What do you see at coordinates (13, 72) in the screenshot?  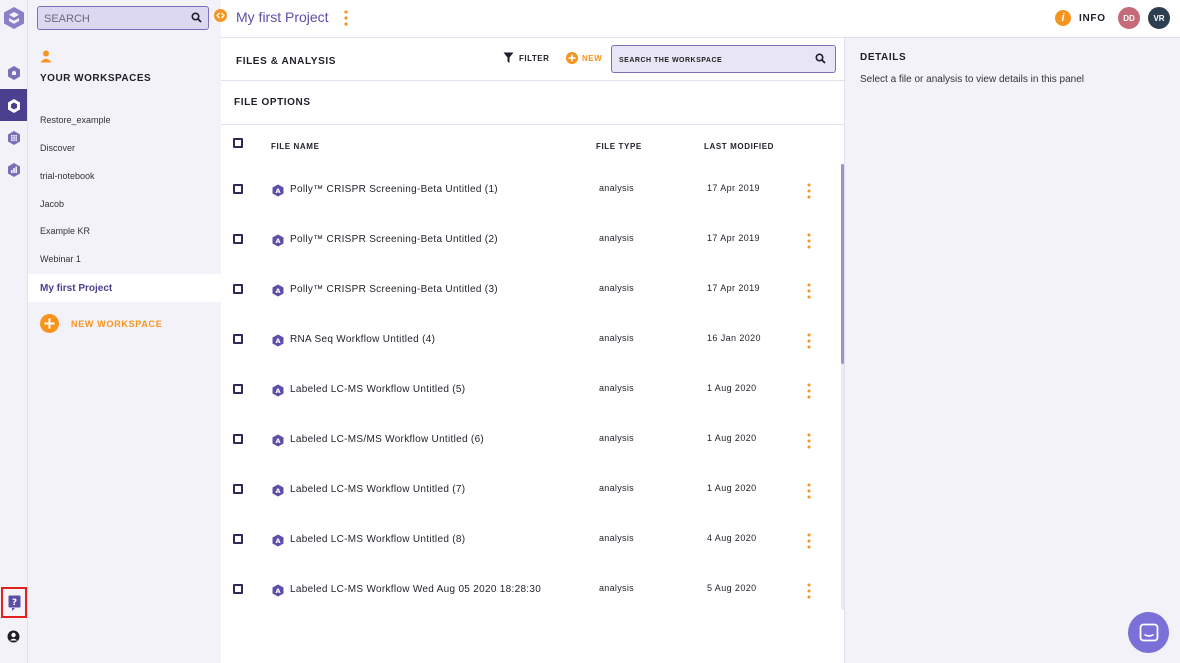 I see `home-nav-button` at bounding box center [13, 72].